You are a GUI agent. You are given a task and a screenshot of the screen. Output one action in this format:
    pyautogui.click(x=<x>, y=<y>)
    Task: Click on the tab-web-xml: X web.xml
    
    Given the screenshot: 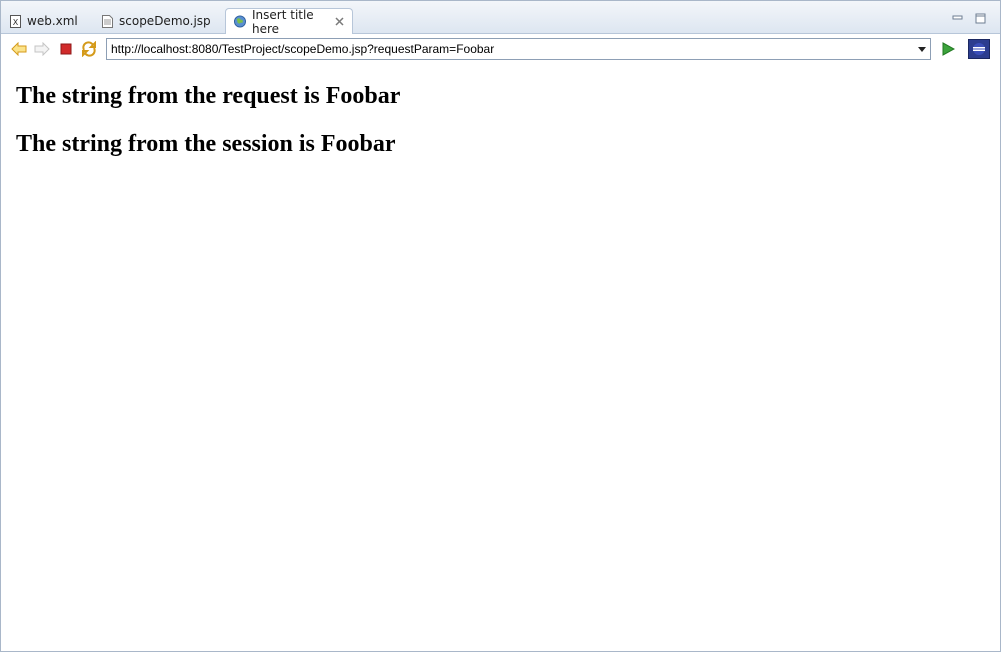 What is the action you would take?
    pyautogui.click(x=47, y=21)
    